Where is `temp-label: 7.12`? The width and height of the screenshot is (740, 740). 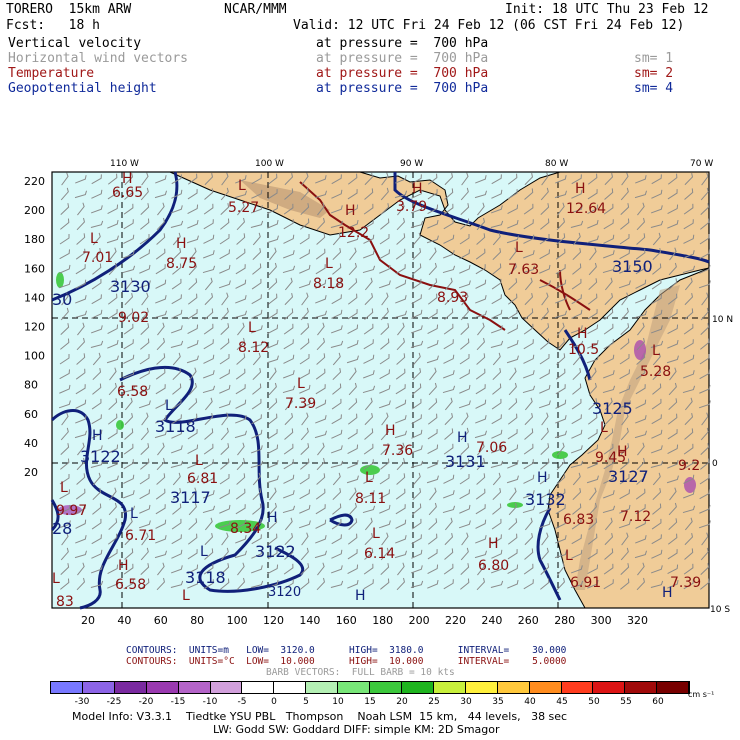 temp-label: 7.12 is located at coordinates (635, 517).